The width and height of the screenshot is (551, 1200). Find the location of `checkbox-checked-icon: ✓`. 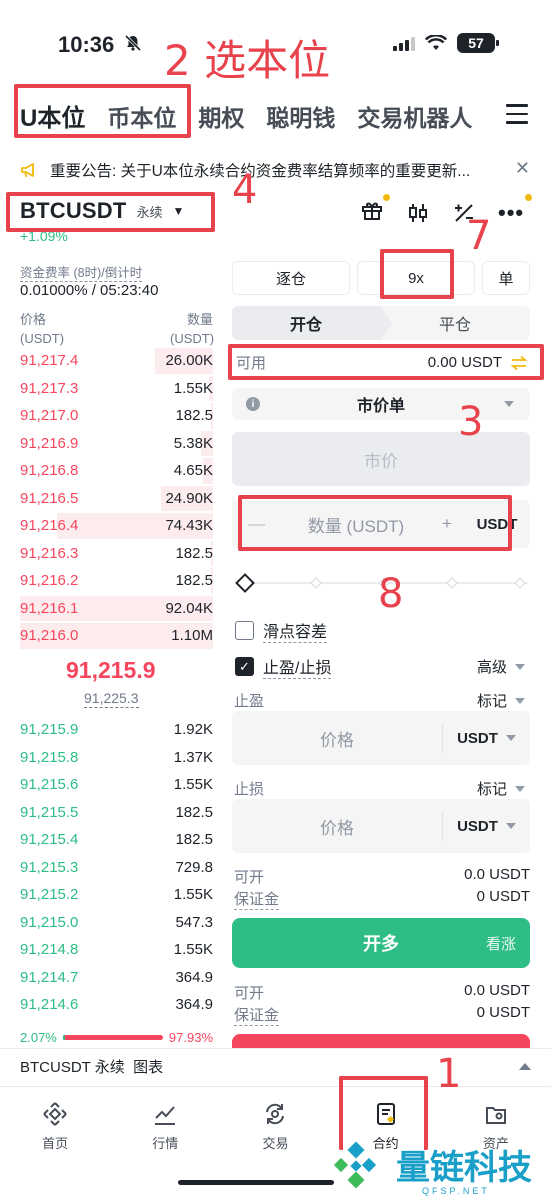

checkbox-checked-icon: ✓ is located at coordinates (244, 666).